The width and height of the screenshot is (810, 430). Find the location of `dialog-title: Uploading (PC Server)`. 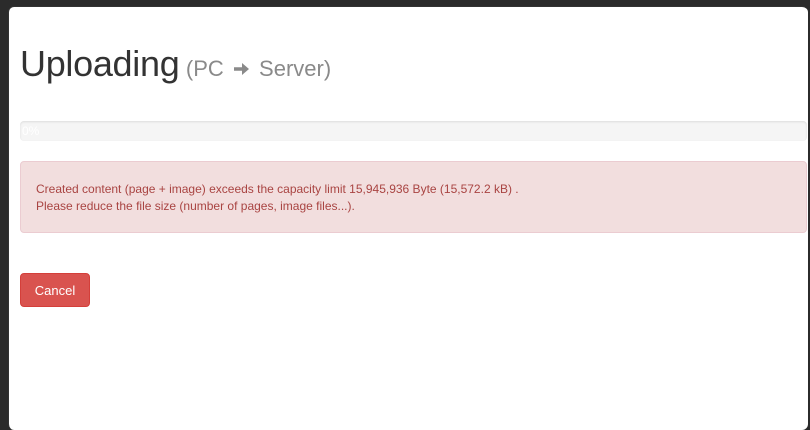

dialog-title: Uploading (PC Server) is located at coordinates (175, 64).